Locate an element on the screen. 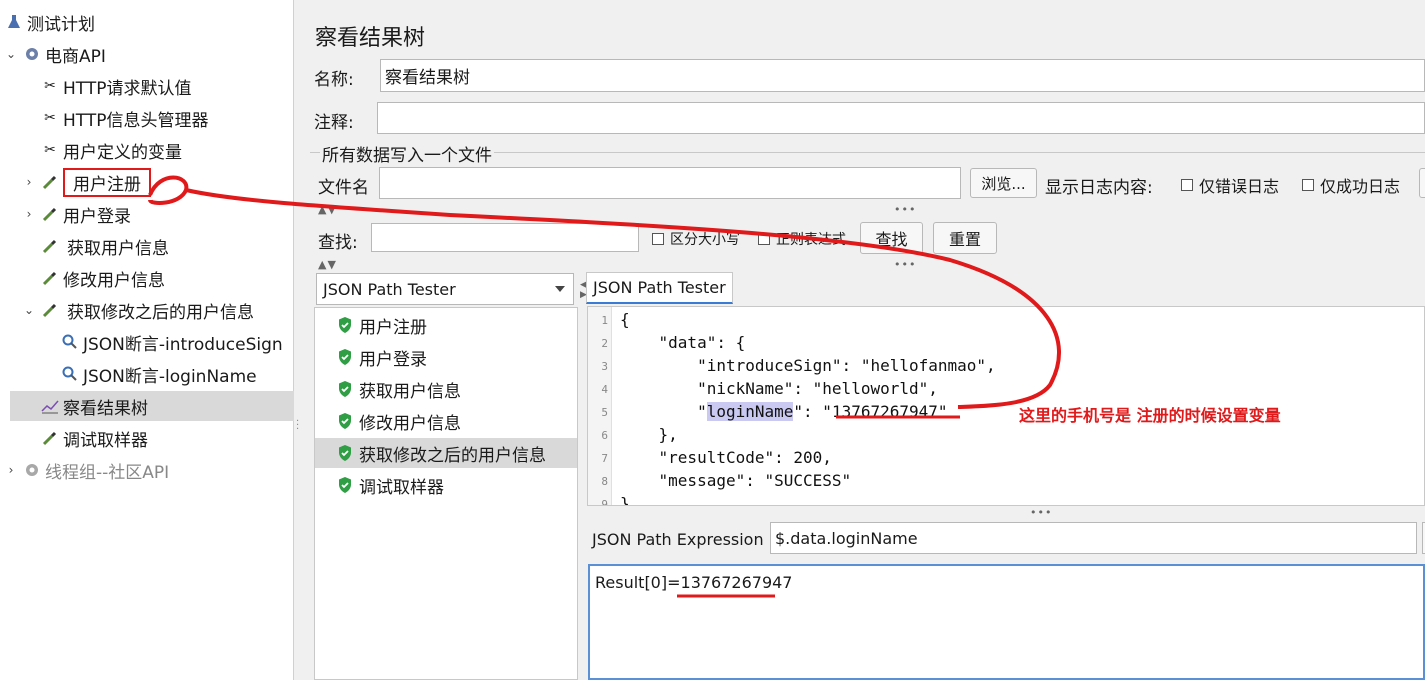  sample-list-label: 获取修改之后的用户信息 is located at coordinates (452, 455).